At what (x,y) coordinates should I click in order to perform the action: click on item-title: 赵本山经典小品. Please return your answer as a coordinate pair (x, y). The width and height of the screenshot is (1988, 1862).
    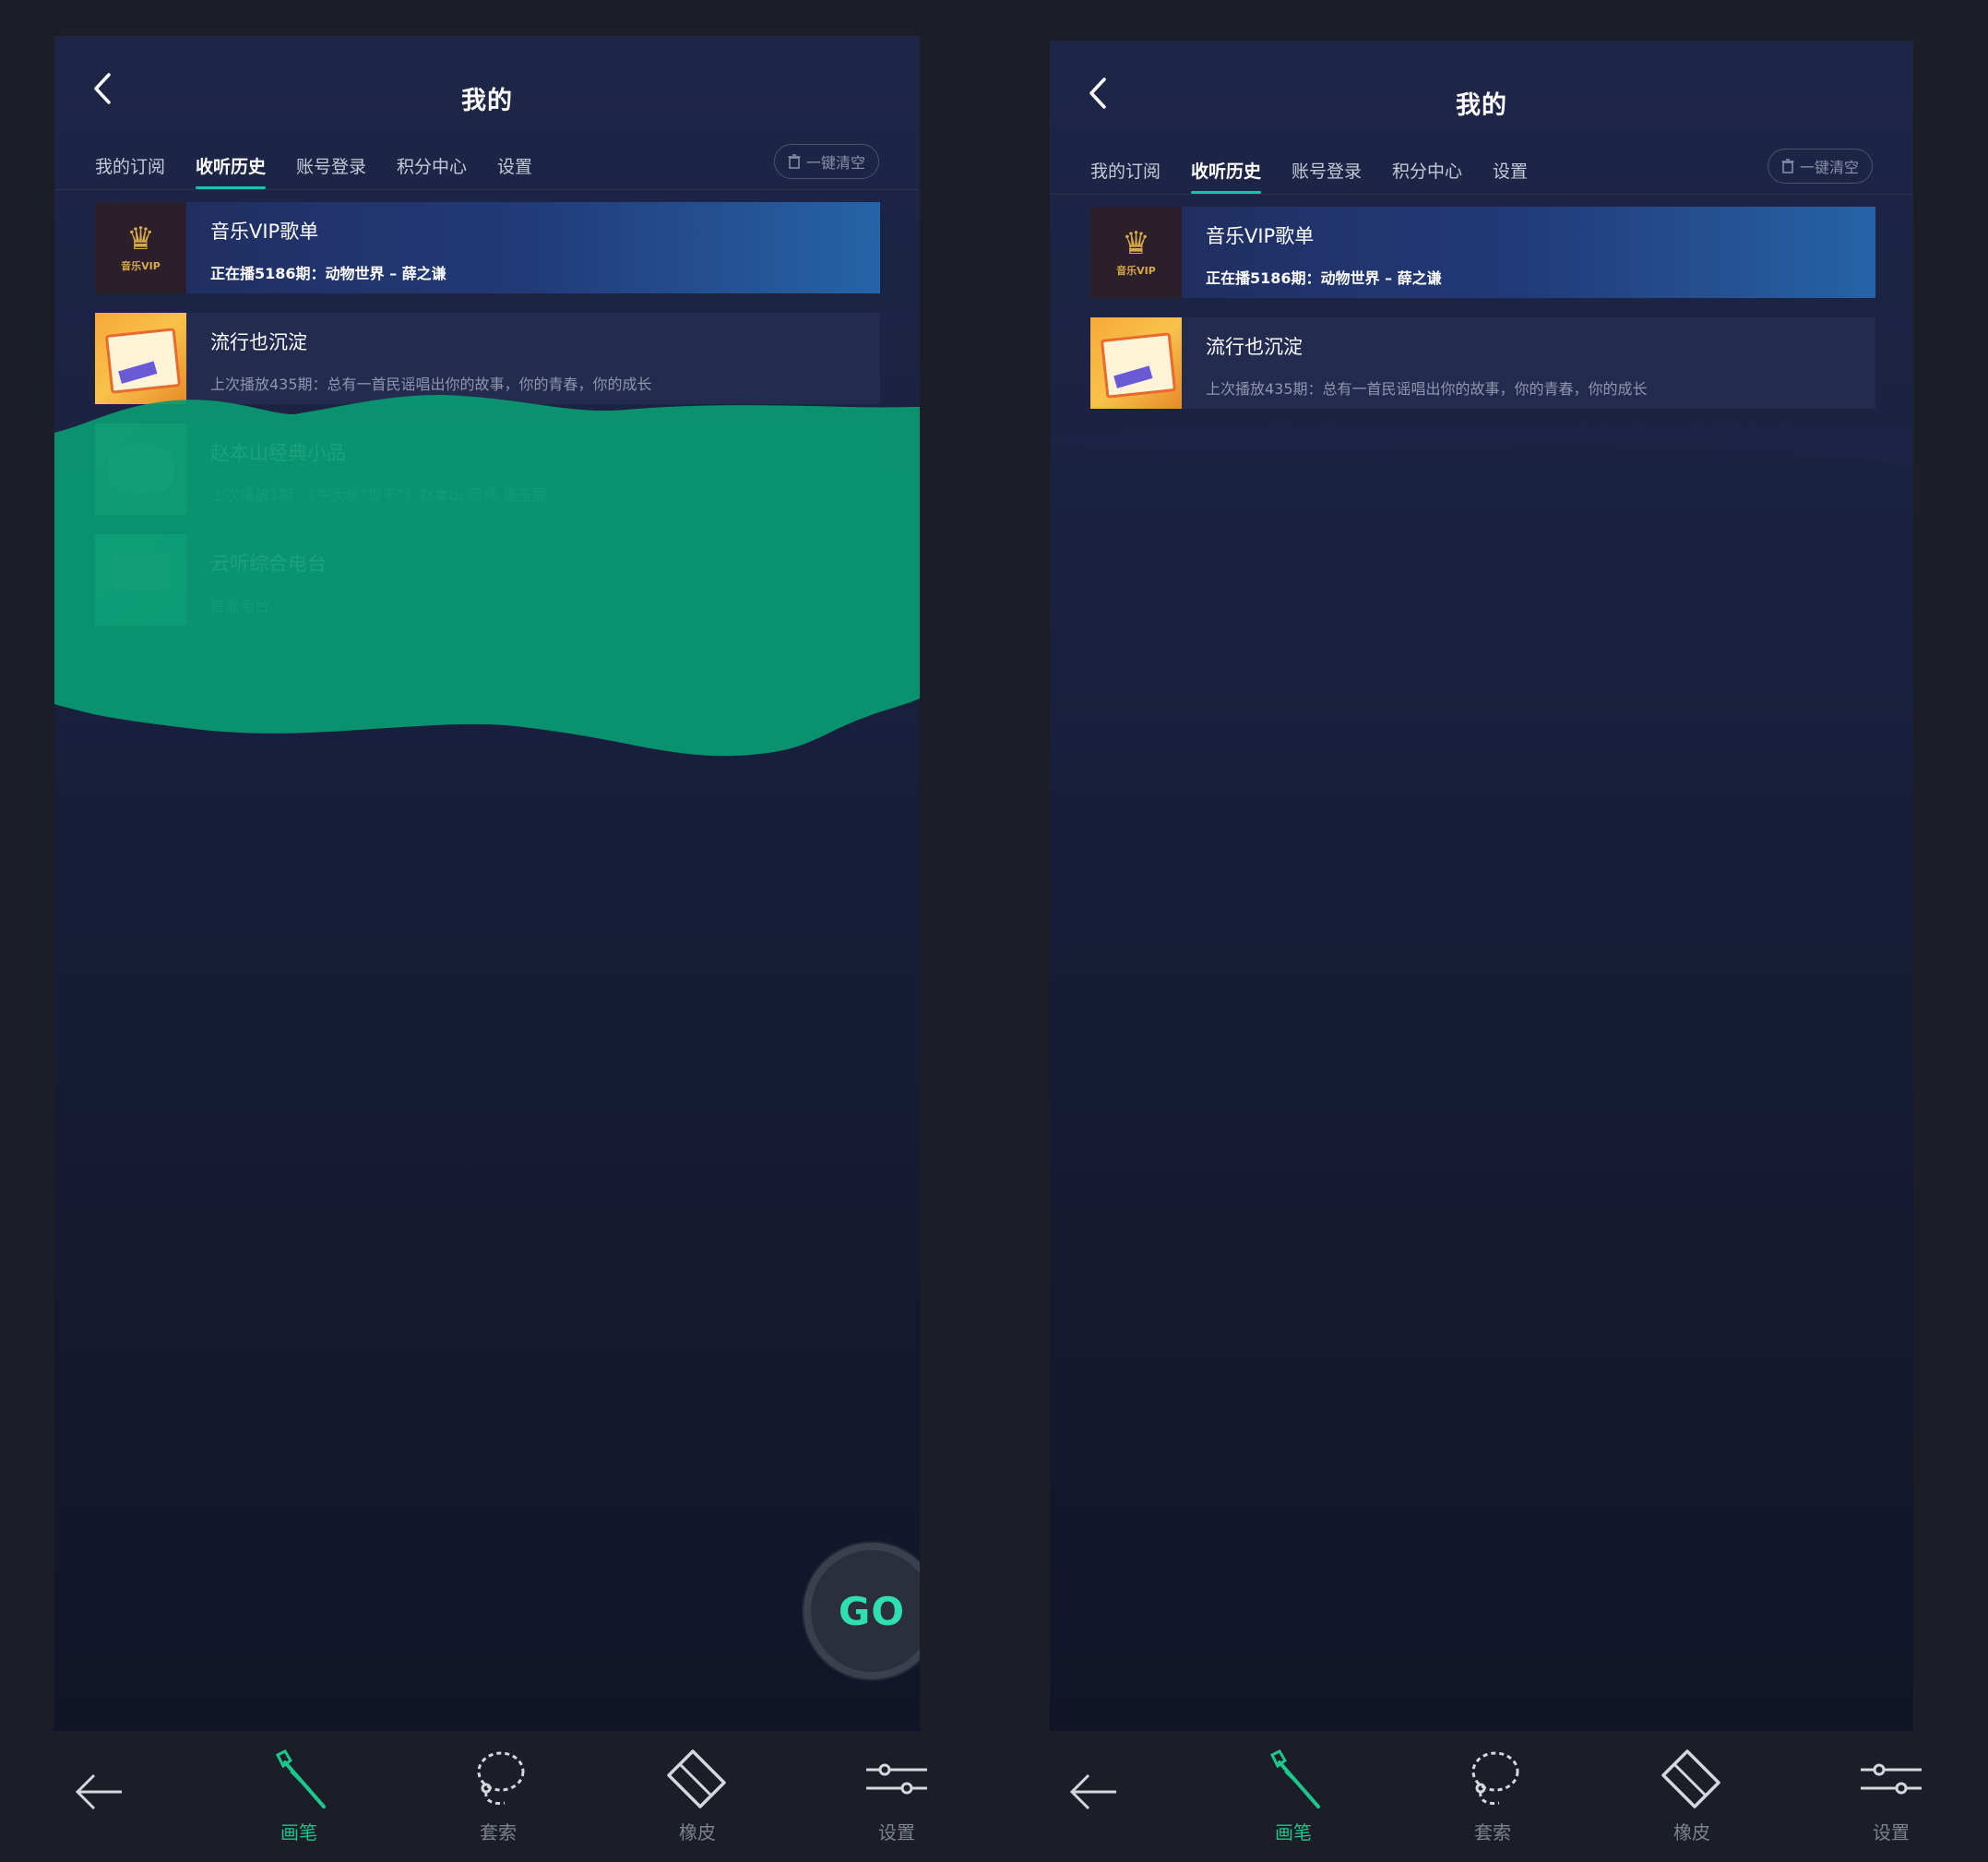
    Looking at the image, I should click on (278, 453).